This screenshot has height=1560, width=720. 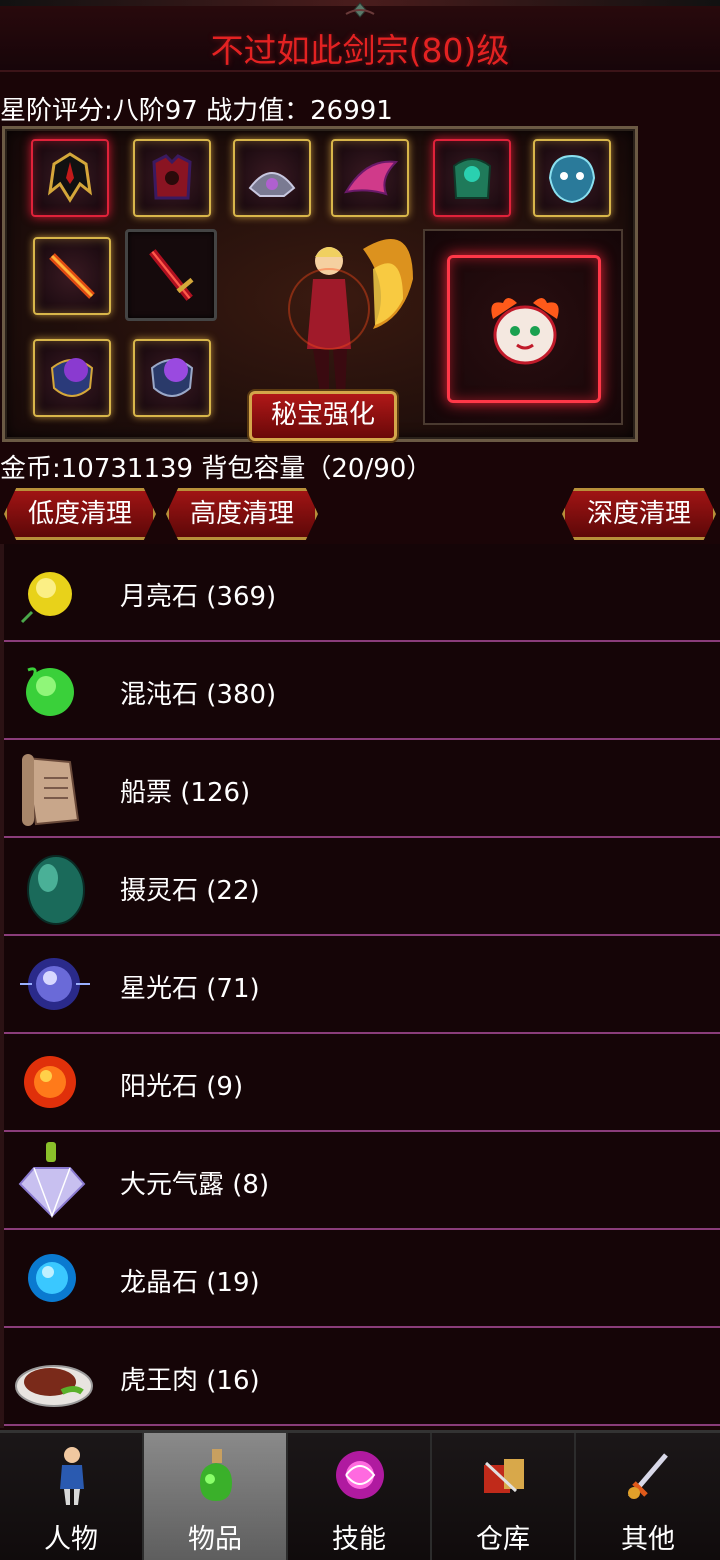 I want to click on equip-slot-shoulder, so click(x=272, y=178).